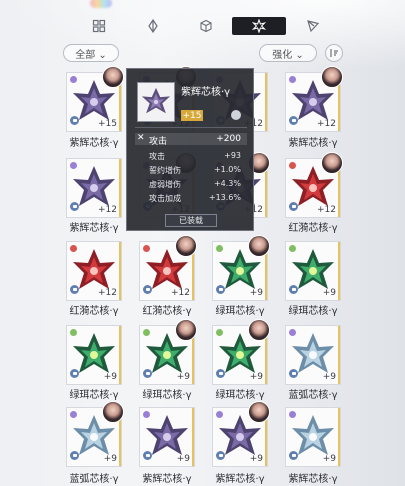 This screenshot has height=486, width=405. Describe the element at coordinates (157, 156) in the screenshot. I see `stat-label: 攻击` at that location.